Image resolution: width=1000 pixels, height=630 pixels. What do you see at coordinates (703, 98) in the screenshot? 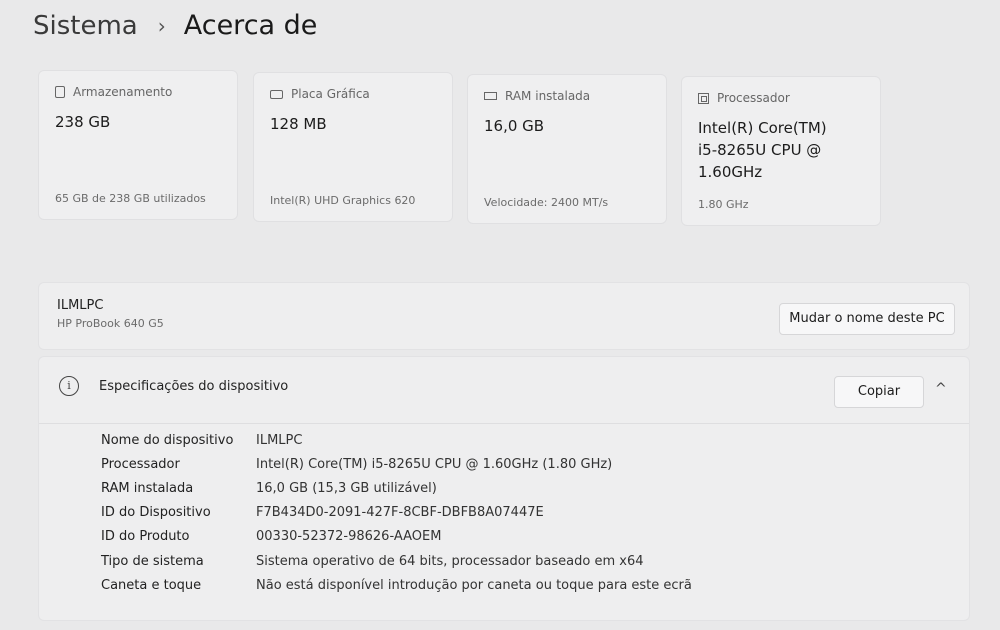
I see `processor-icon` at bounding box center [703, 98].